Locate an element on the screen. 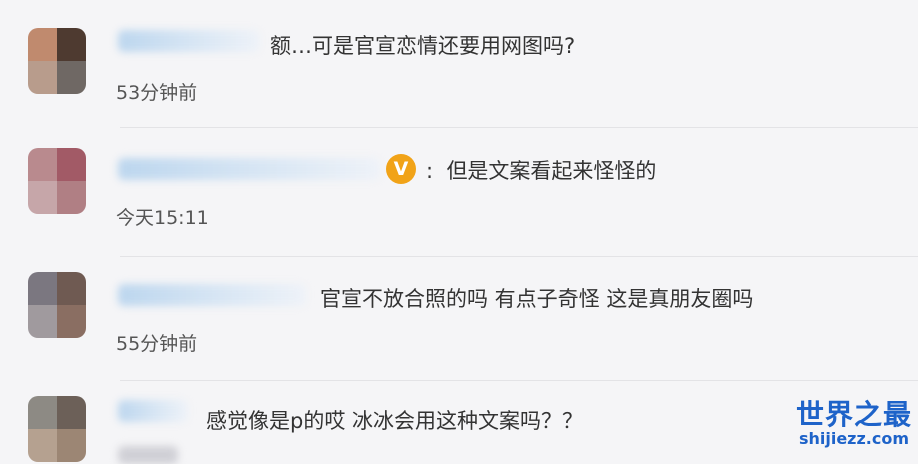 This screenshot has height=464, width=918. watermark-title: 世界之最 is located at coordinates (853, 414).